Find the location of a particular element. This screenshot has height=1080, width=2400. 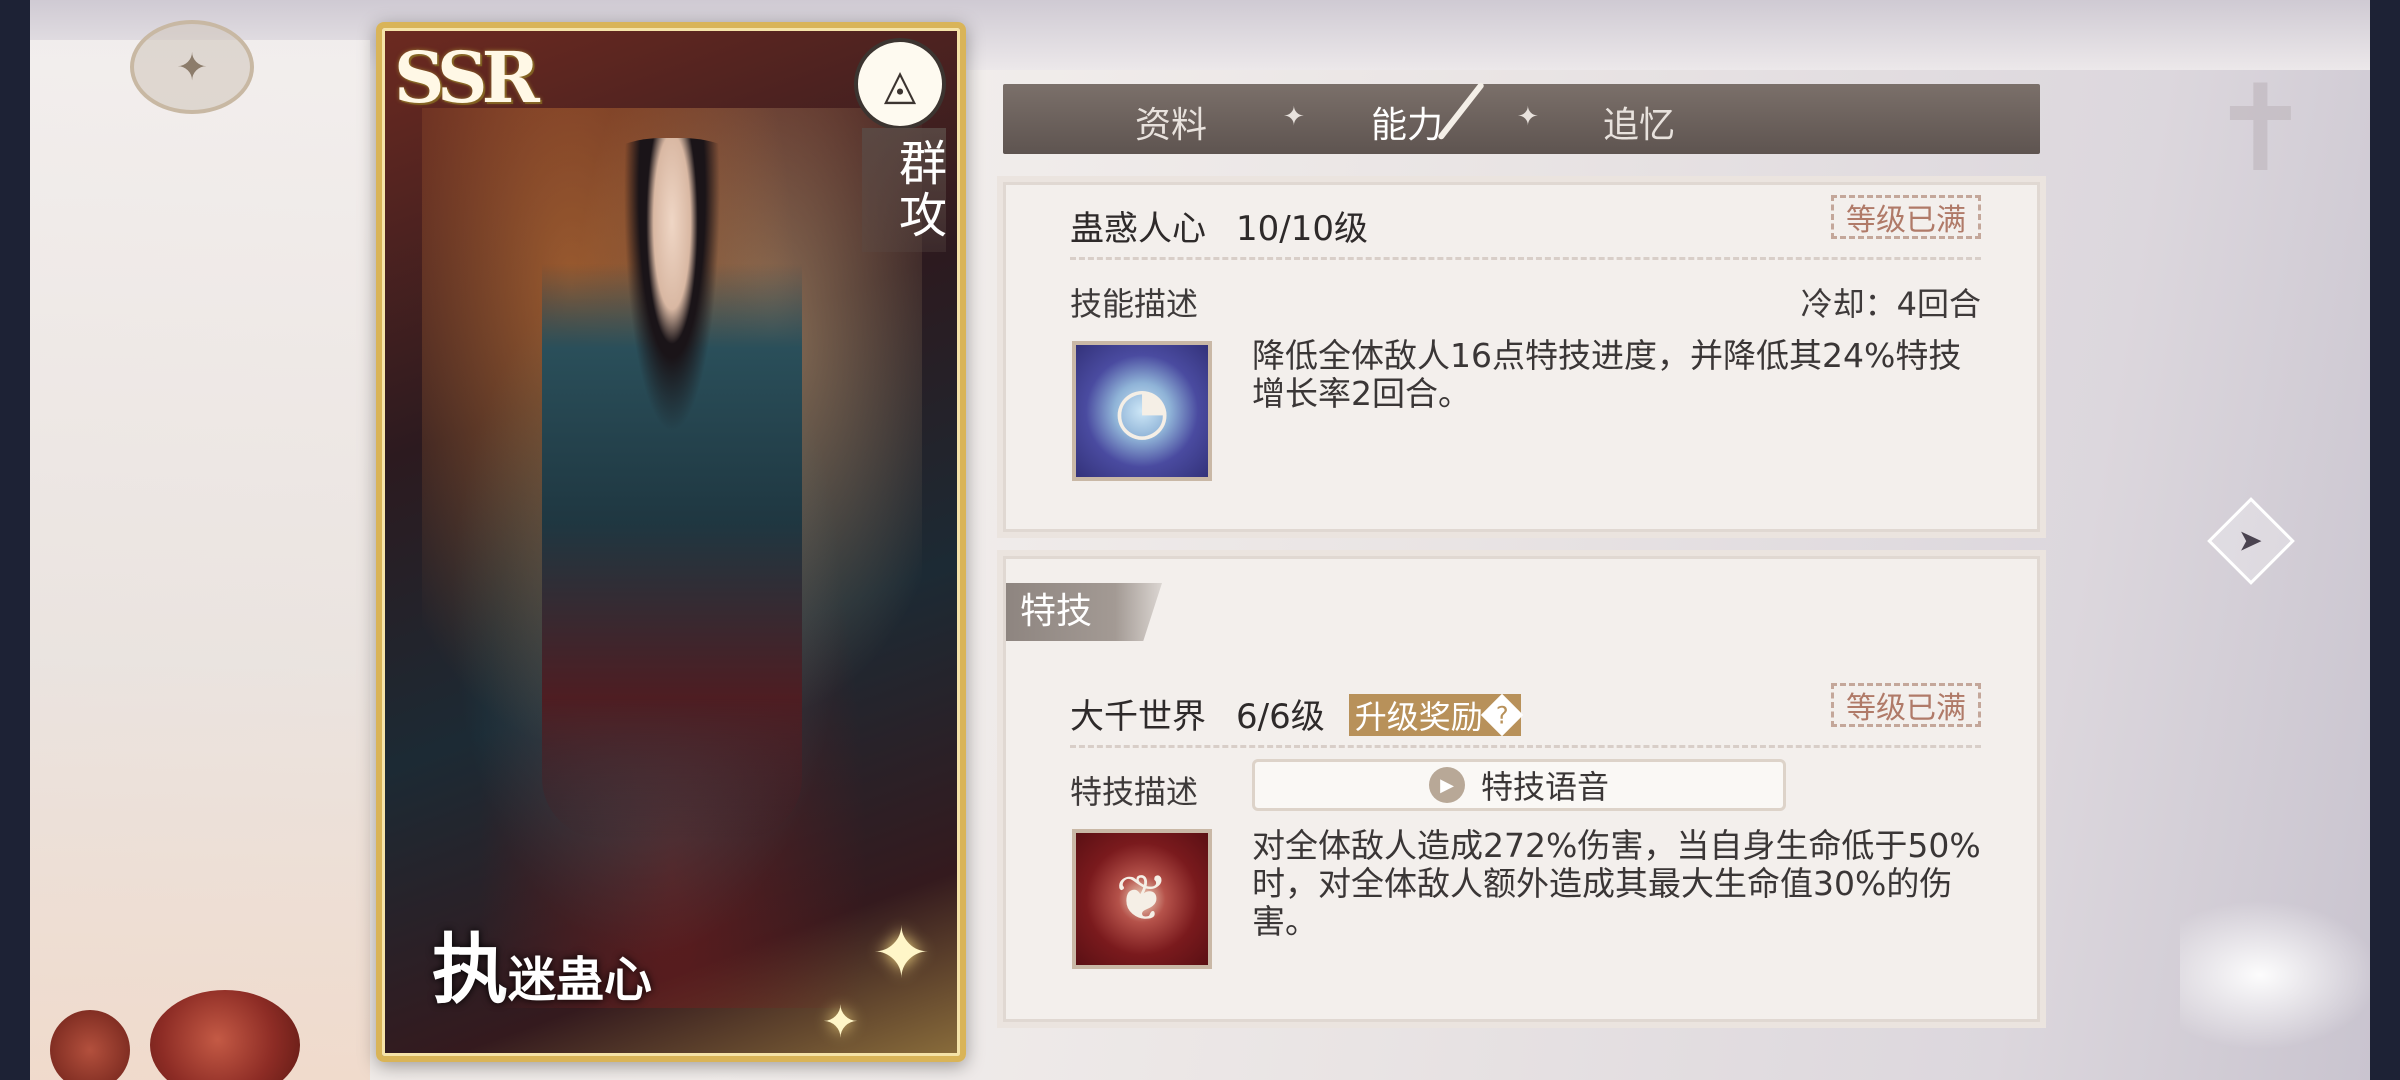

skill-cooldown: 冷却：4回合 is located at coordinates (1890, 304).